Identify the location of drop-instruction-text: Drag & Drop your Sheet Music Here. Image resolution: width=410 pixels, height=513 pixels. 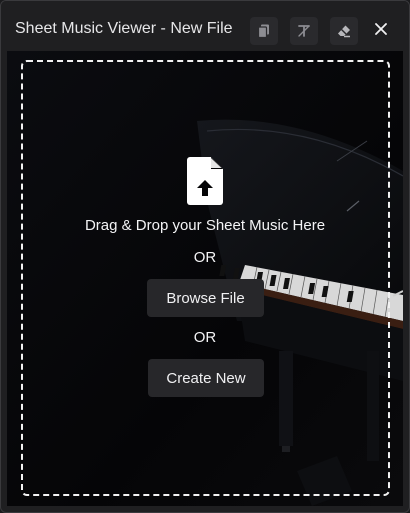
(205, 225).